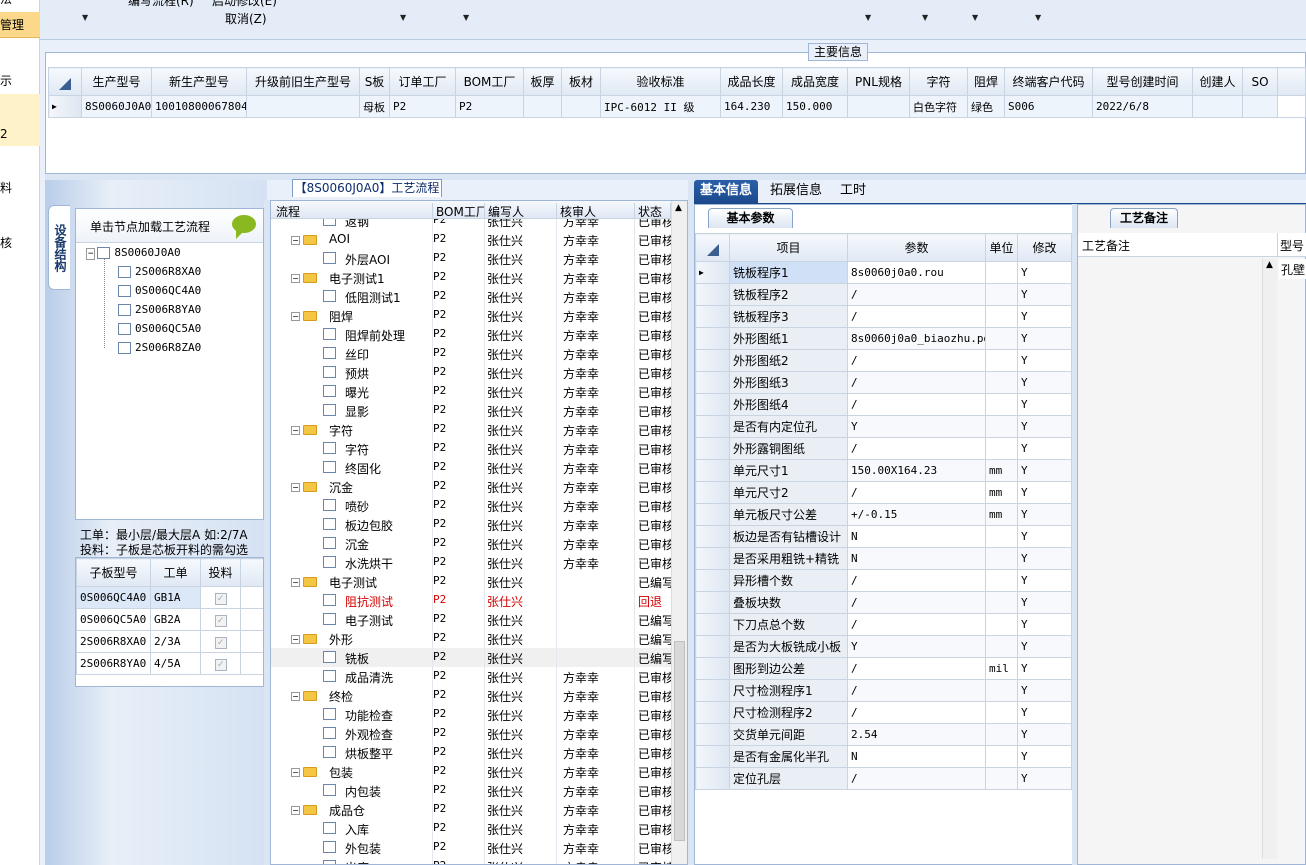  What do you see at coordinates (1001, 668) in the screenshot?
I see `param-cell: mil` at bounding box center [1001, 668].